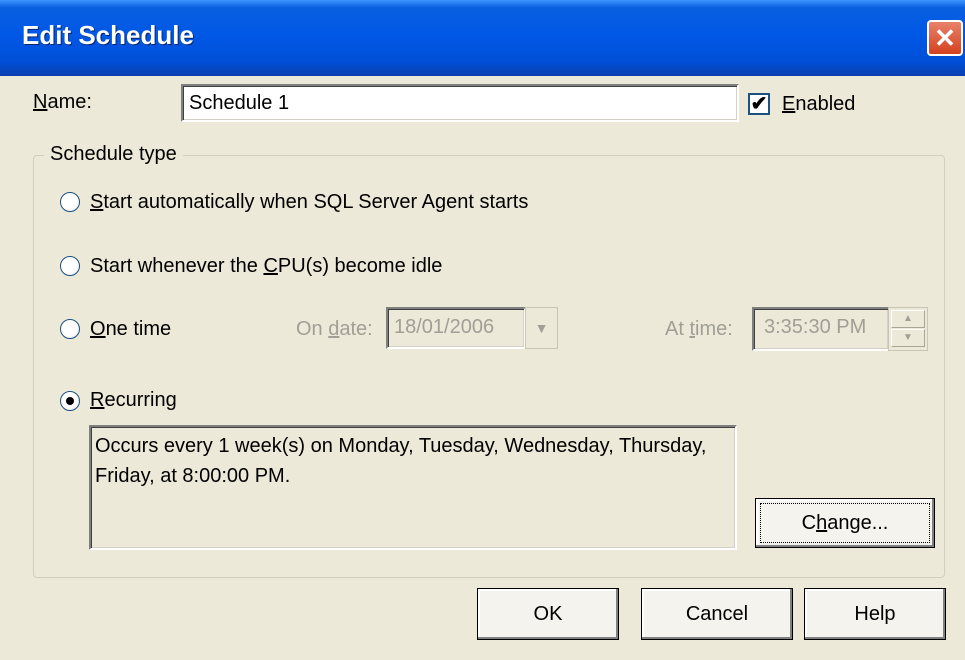 Image resolution: width=965 pixels, height=660 pixels. I want to click on radio-start-cpu-idle, so click(70, 266).